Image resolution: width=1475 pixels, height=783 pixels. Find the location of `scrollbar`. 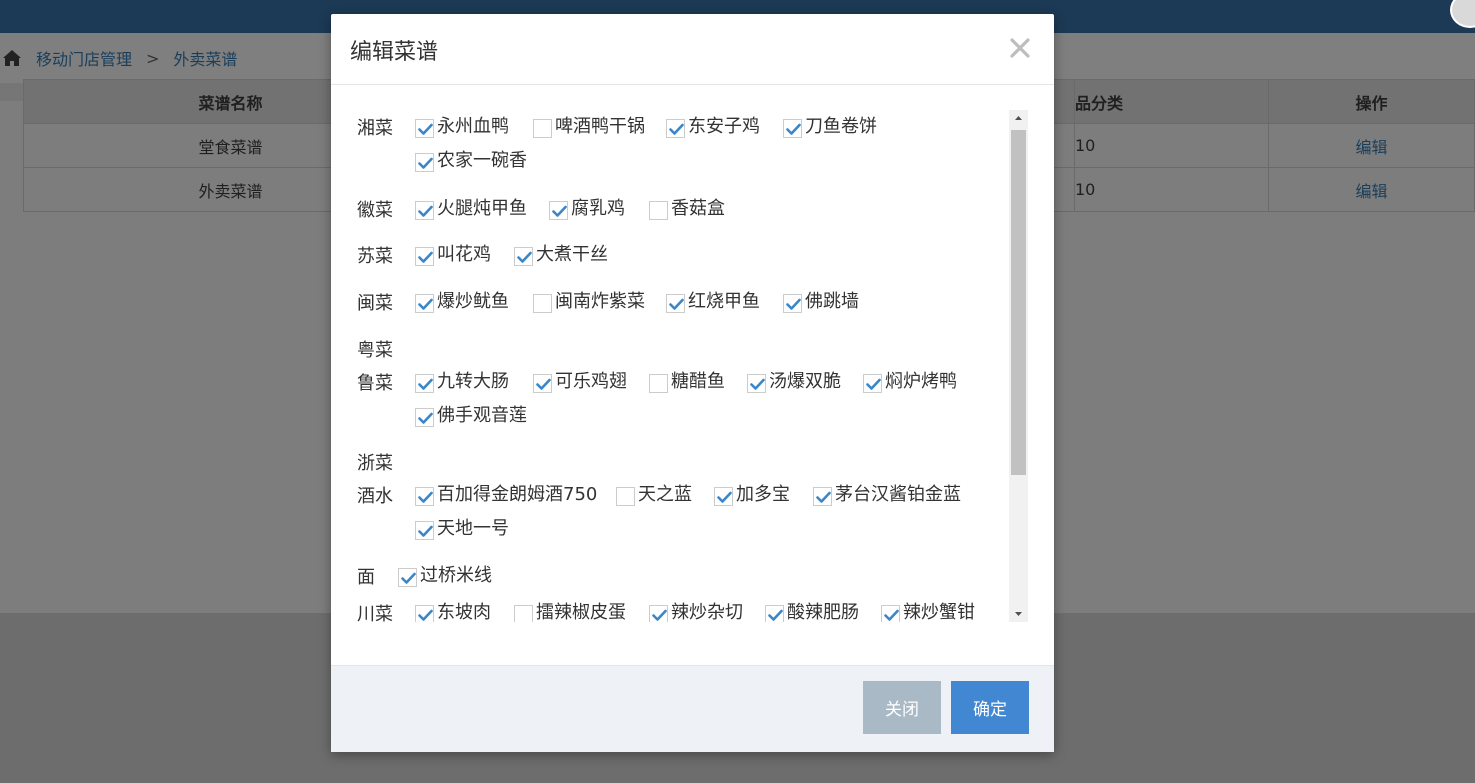

scrollbar is located at coordinates (1018, 366).